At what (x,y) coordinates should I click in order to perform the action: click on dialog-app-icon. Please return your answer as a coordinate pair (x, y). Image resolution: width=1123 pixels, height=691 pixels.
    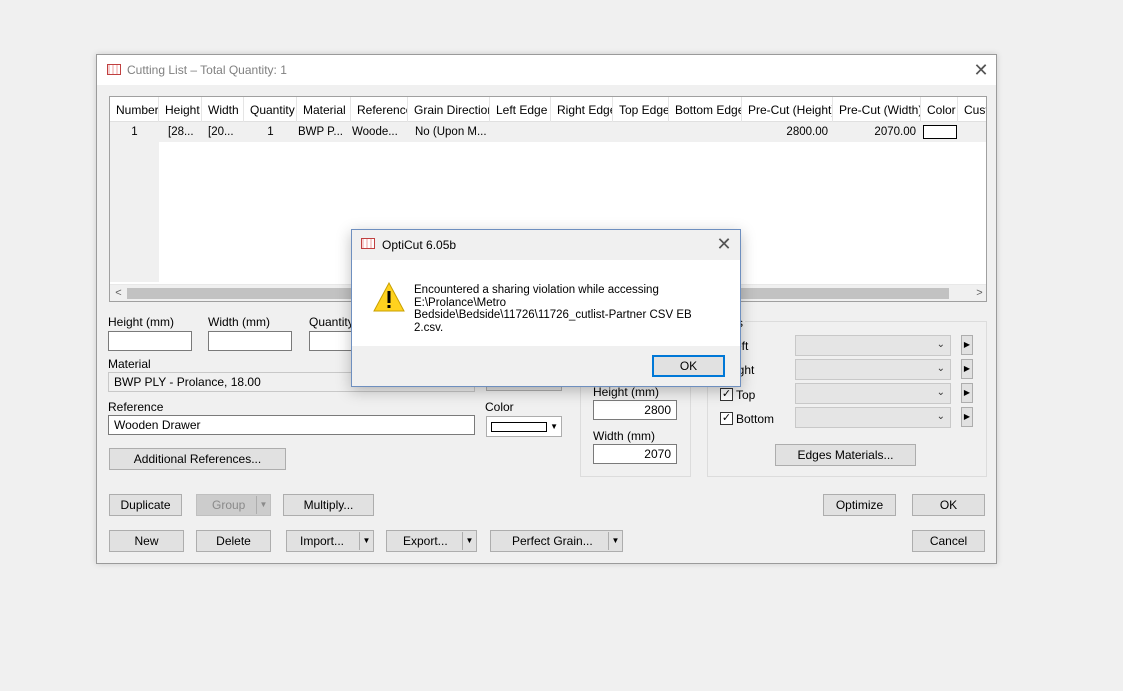
    Looking at the image, I should click on (368, 243).